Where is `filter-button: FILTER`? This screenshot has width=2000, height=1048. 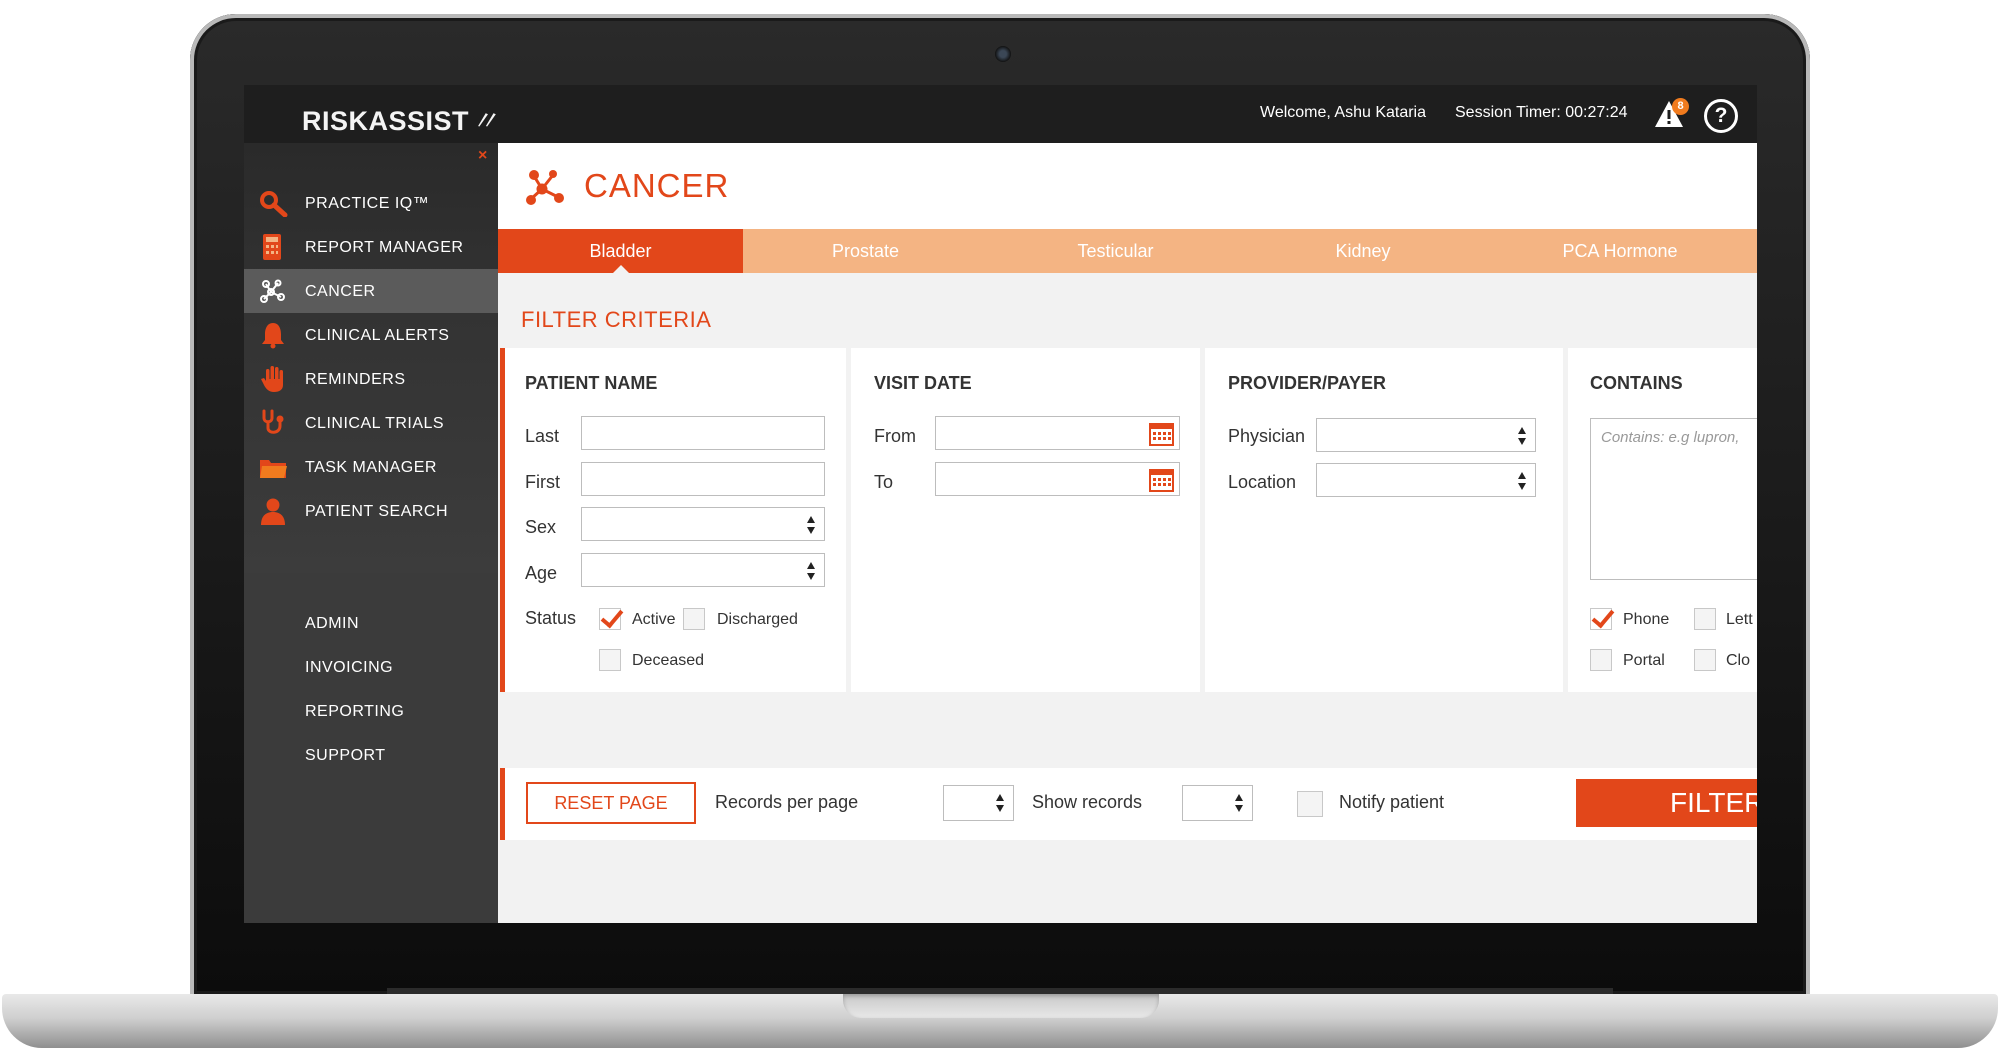 filter-button: FILTER is located at coordinates (1666, 803).